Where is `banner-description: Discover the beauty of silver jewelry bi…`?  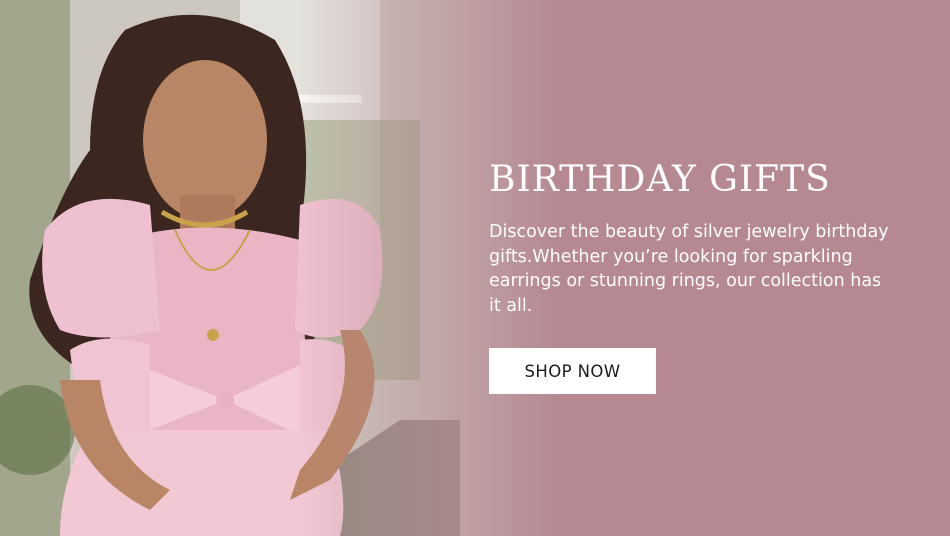
banner-description: Discover the beauty of silver jewelry bi… is located at coordinates (689, 269).